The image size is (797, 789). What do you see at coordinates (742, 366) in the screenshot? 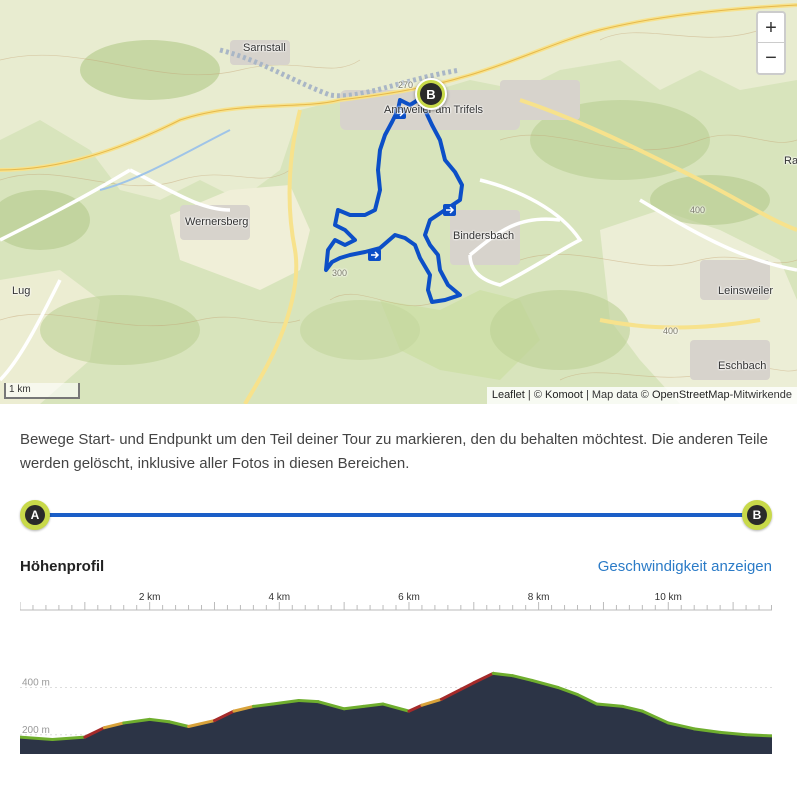
I see `place-label-eschbach: Eschbach` at bounding box center [742, 366].